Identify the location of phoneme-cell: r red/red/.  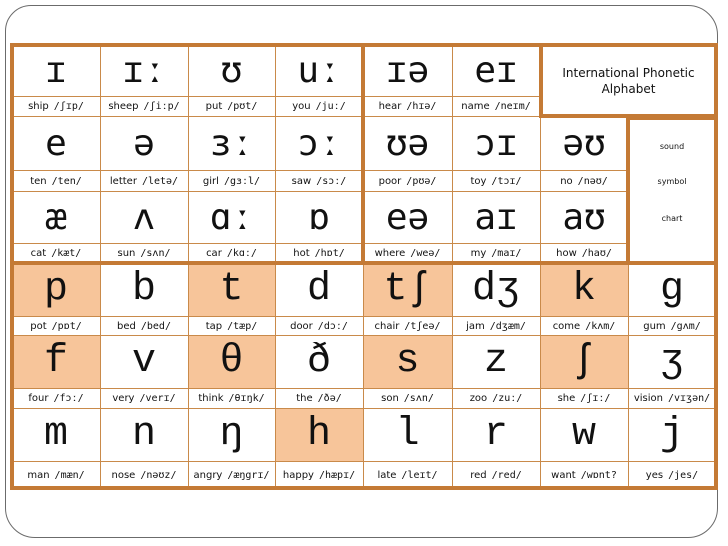
(496, 448).